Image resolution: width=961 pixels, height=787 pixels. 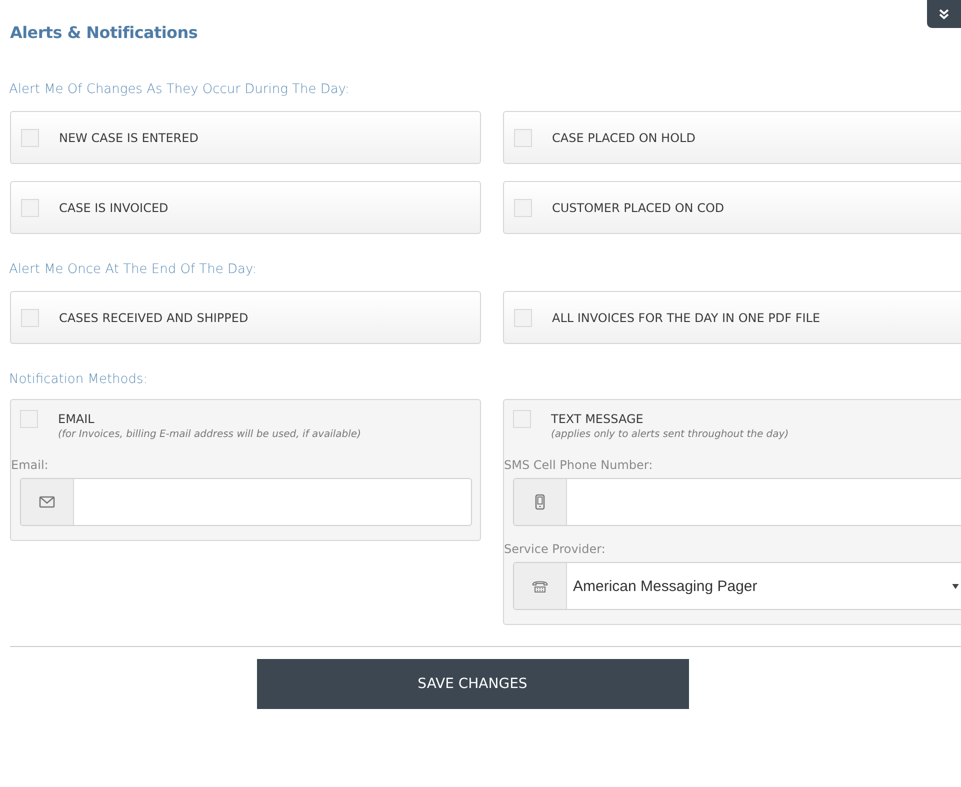 I want to click on option-panel: NEW CASE IS ENTERED, so click(x=245, y=137).